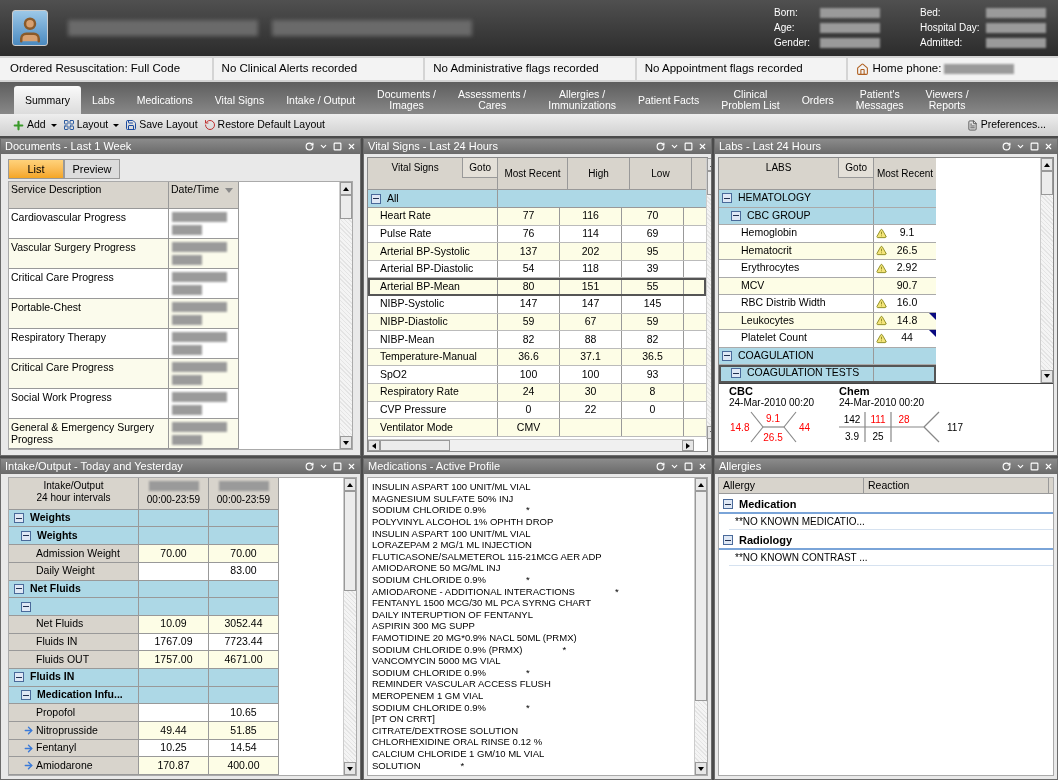 The width and height of the screenshot is (1058, 780). Describe the element at coordinates (827, 234) in the screenshot. I see `lab-row: Hemoglobin 9.1` at that location.